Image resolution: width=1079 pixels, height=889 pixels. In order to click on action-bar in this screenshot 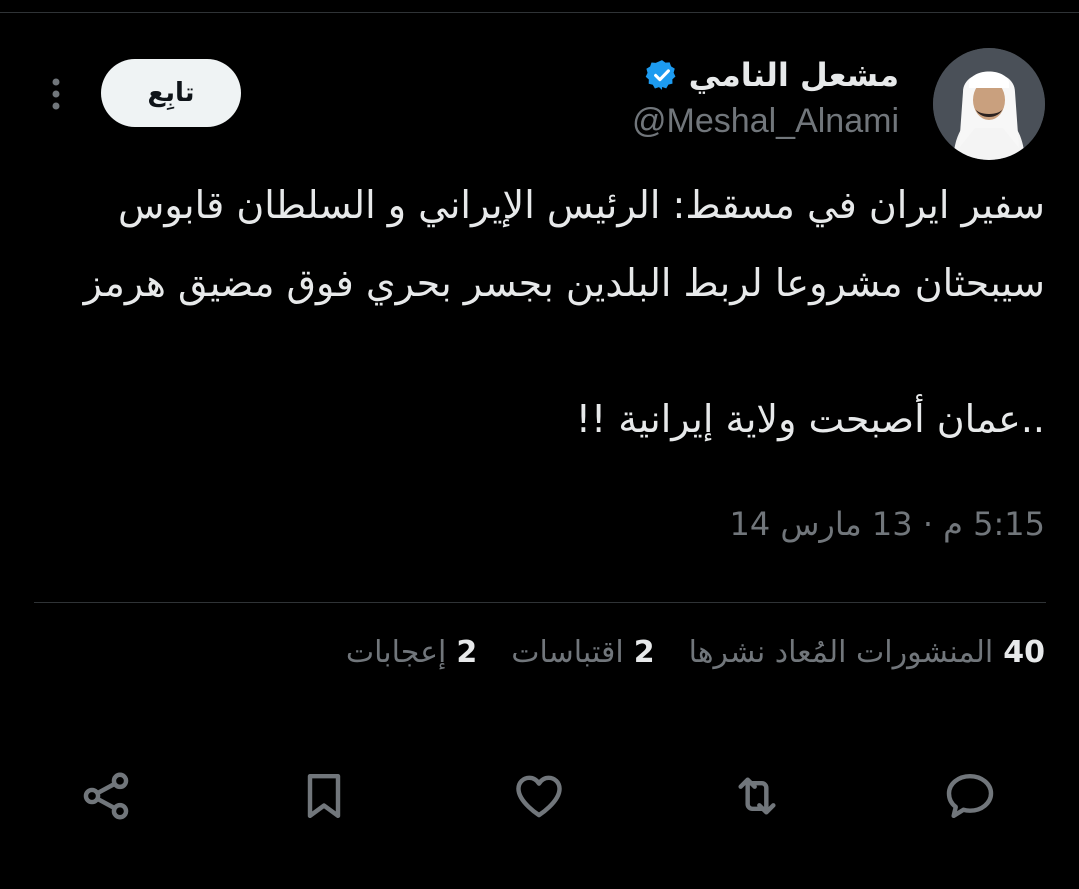, I will do `click(539, 796)`.